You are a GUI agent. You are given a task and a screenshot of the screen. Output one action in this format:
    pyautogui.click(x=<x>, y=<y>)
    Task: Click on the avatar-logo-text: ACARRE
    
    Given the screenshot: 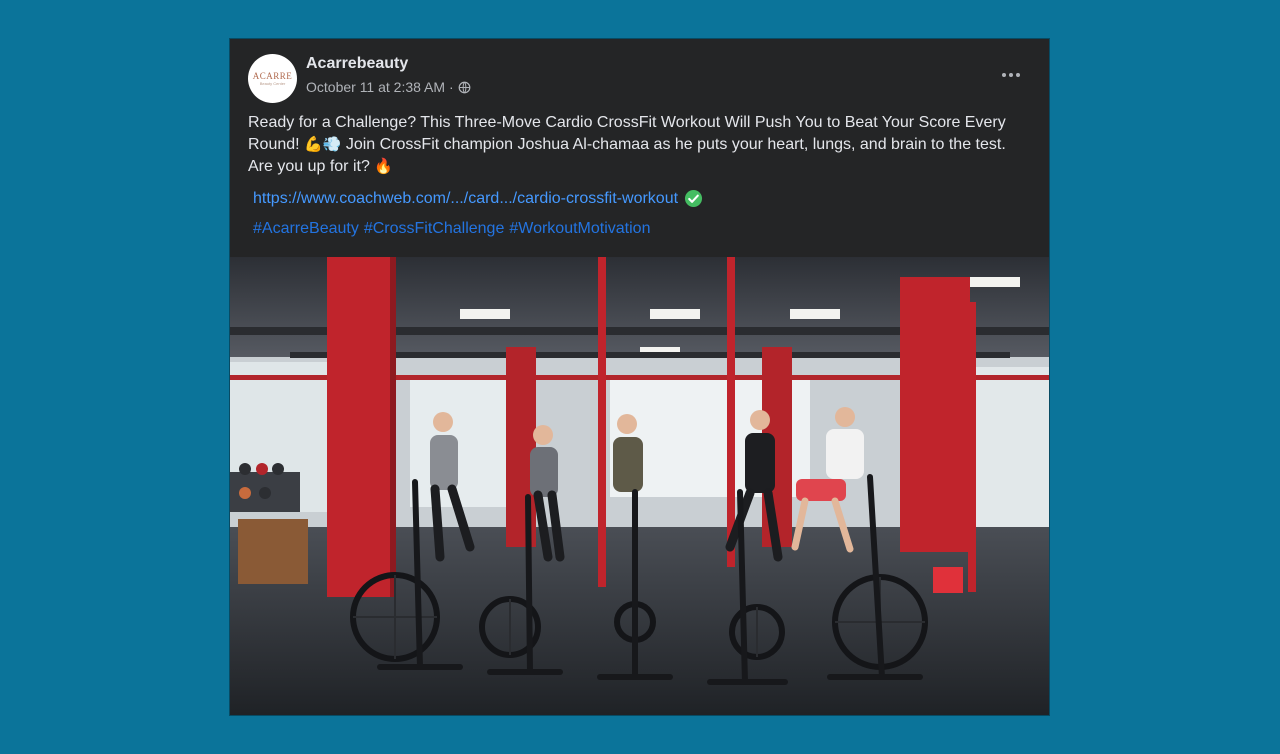 What is the action you would take?
    pyautogui.click(x=272, y=75)
    